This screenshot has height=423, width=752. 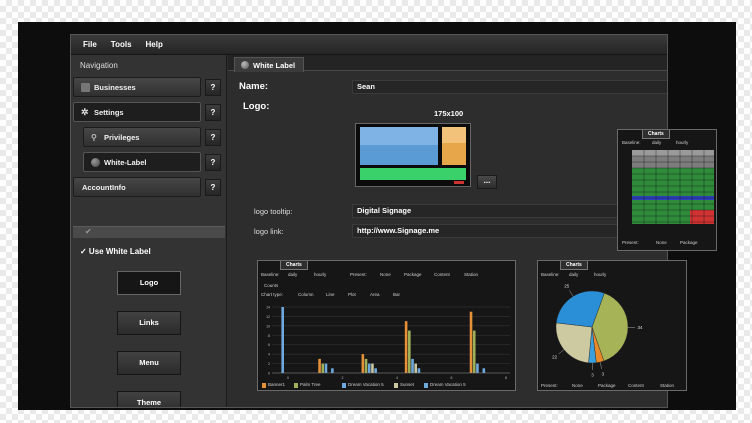 I want to click on help-button-privileges: ?, so click(x=213, y=137).